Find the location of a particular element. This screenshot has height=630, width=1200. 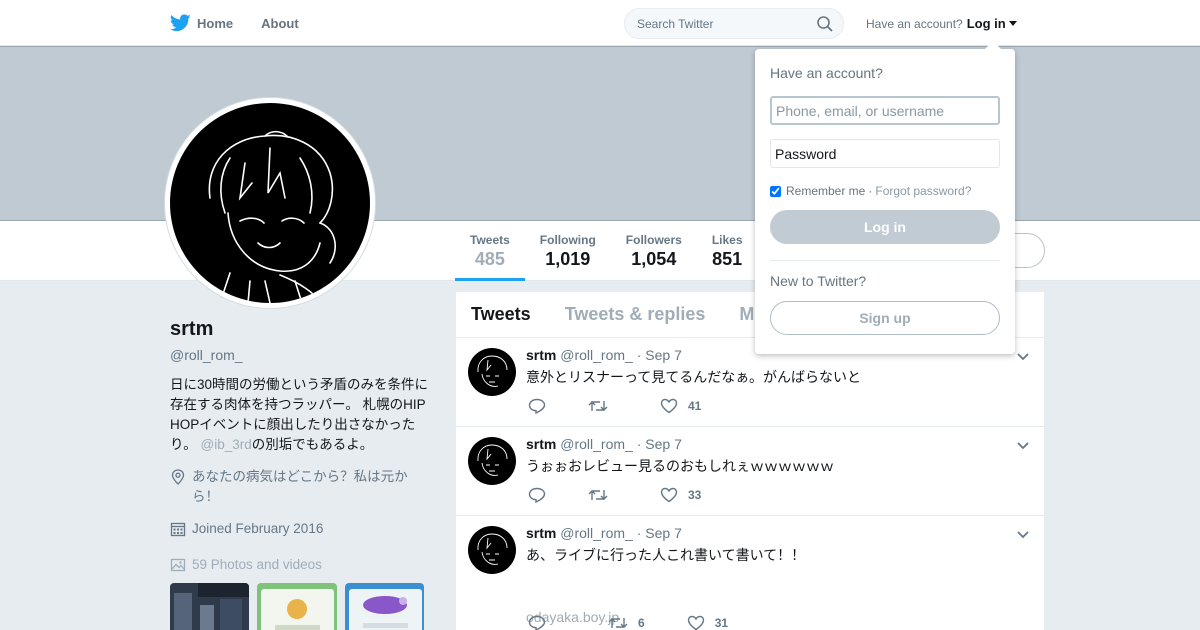

tab-tweets: Tweets is located at coordinates (501, 314).